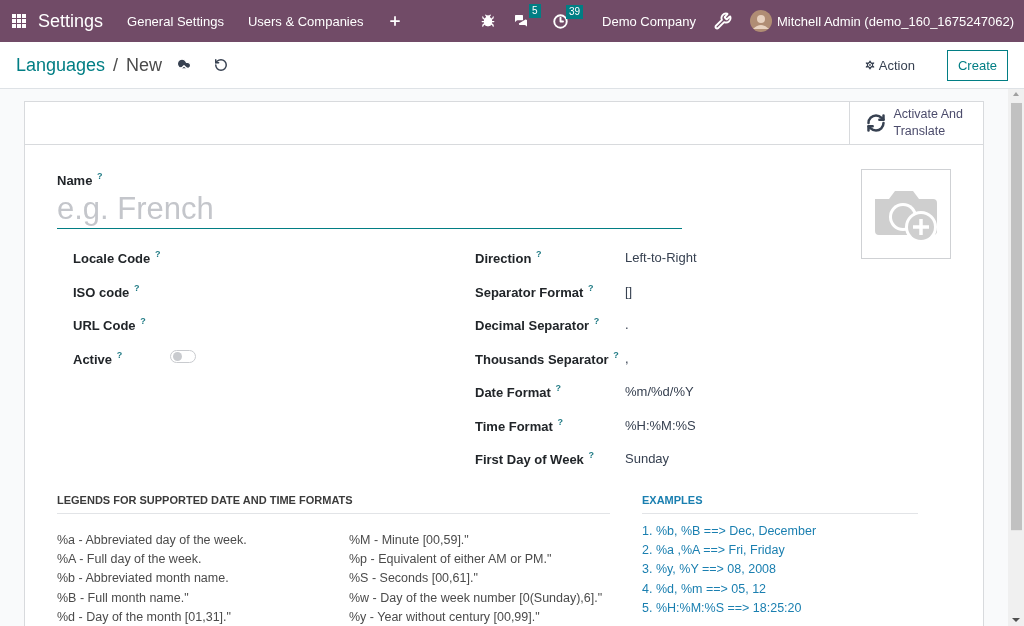 This screenshot has width=1024, height=626. I want to click on field-value: Left-to-Right, so click(743, 258).